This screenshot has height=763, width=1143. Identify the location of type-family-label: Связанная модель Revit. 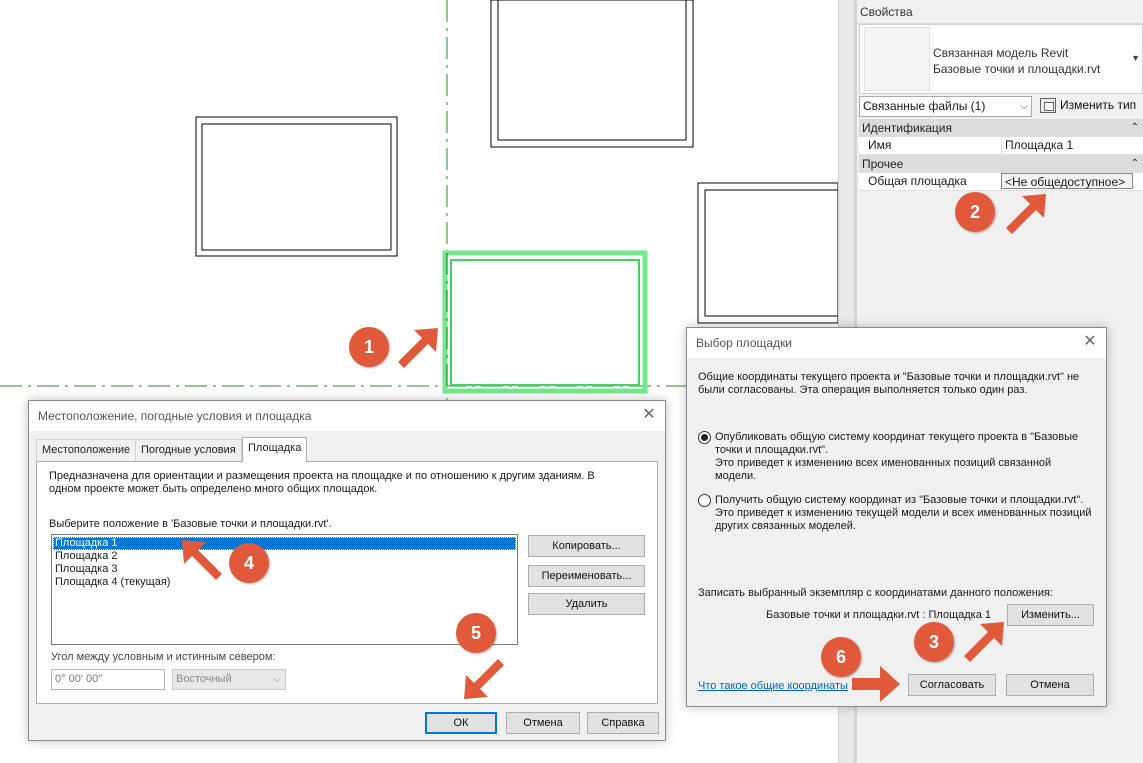
(1001, 53).